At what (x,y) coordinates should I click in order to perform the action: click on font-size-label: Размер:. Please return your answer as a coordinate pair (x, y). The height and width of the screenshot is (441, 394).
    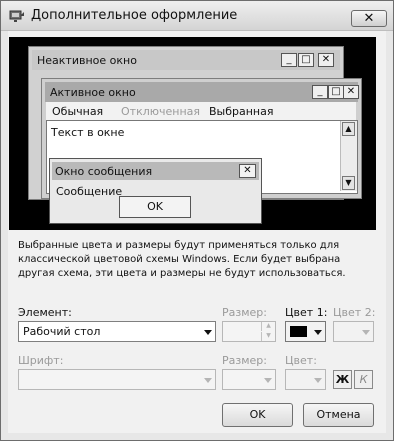
    Looking at the image, I should click on (244, 360).